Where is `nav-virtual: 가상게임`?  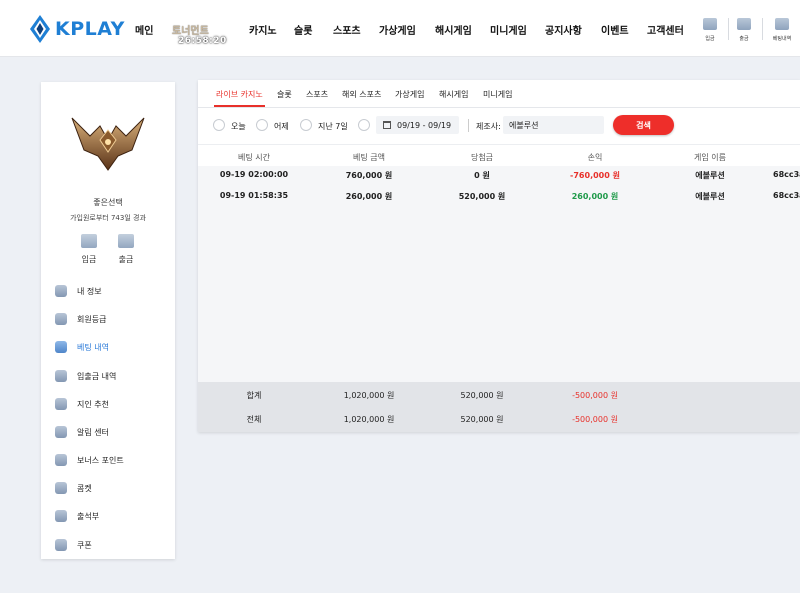
nav-virtual: 가상게임 is located at coordinates (397, 29).